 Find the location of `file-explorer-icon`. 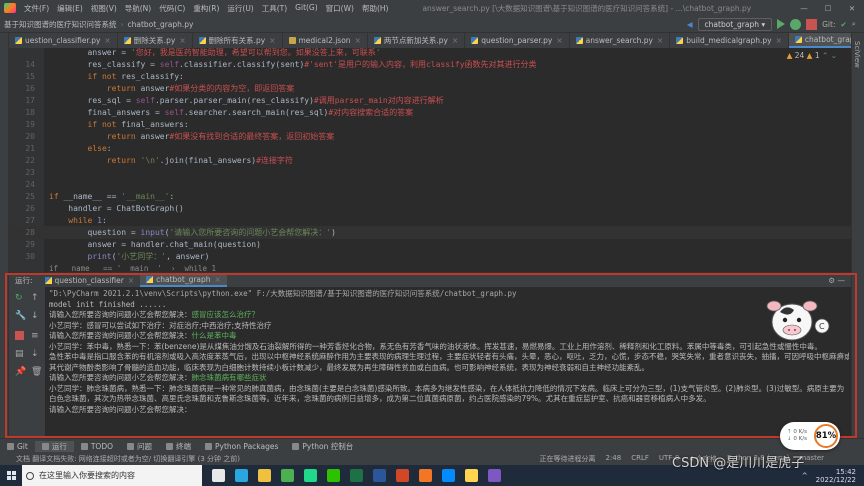

file-explorer-icon is located at coordinates (264, 475).